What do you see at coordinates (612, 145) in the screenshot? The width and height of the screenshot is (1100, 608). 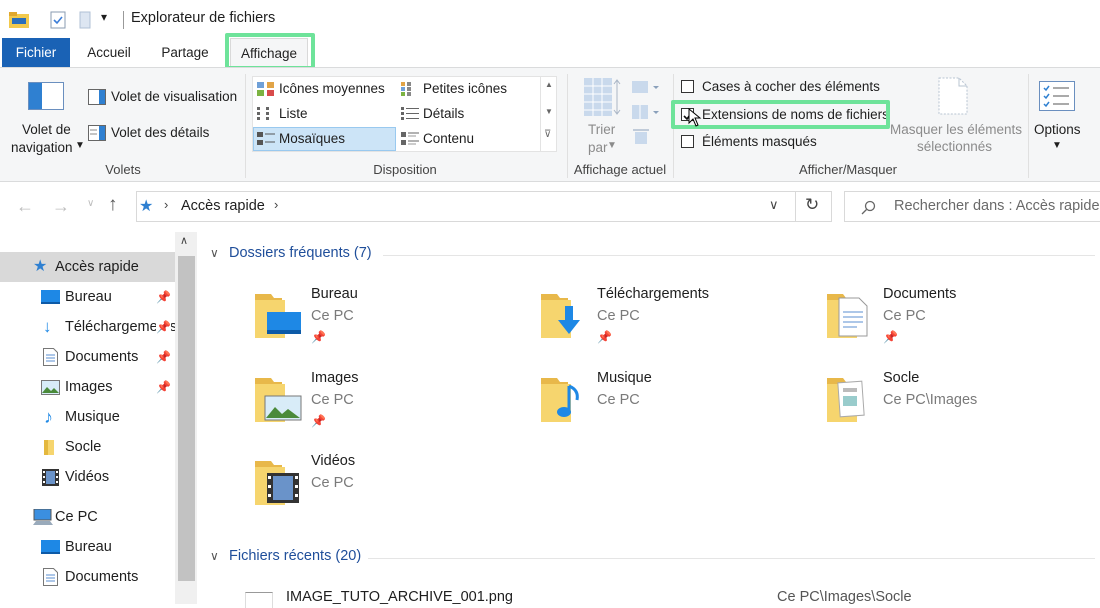 I see `sort-by-chevron-icon: ▼` at bounding box center [612, 145].